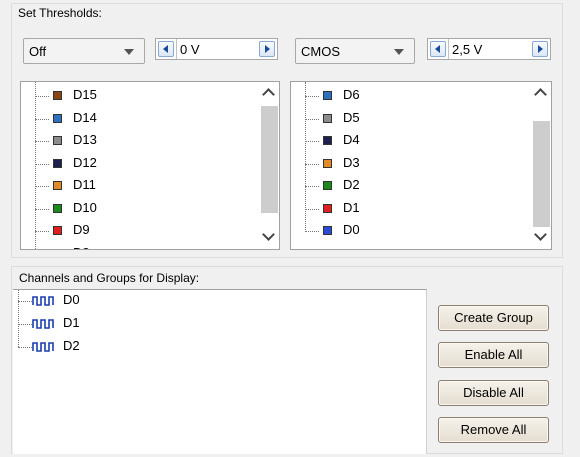  What do you see at coordinates (493, 318) in the screenshot?
I see `create-group-button: Create Group` at bounding box center [493, 318].